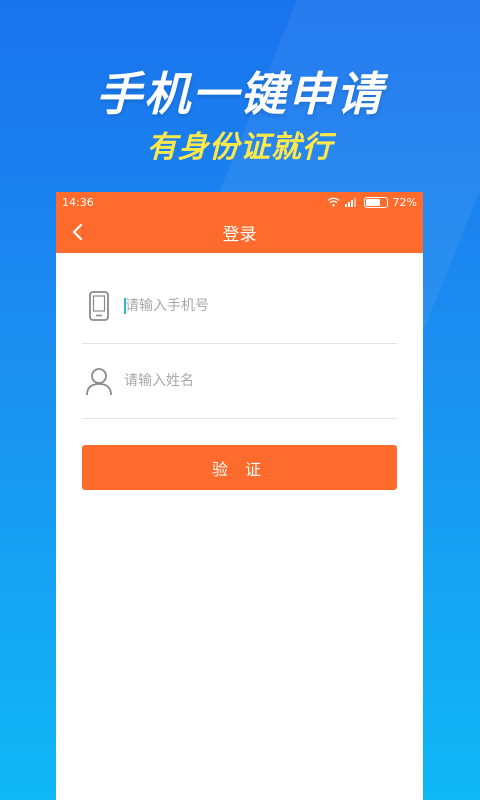 The height and width of the screenshot is (800, 480). I want to click on nav-bar: 登录, so click(239, 232).